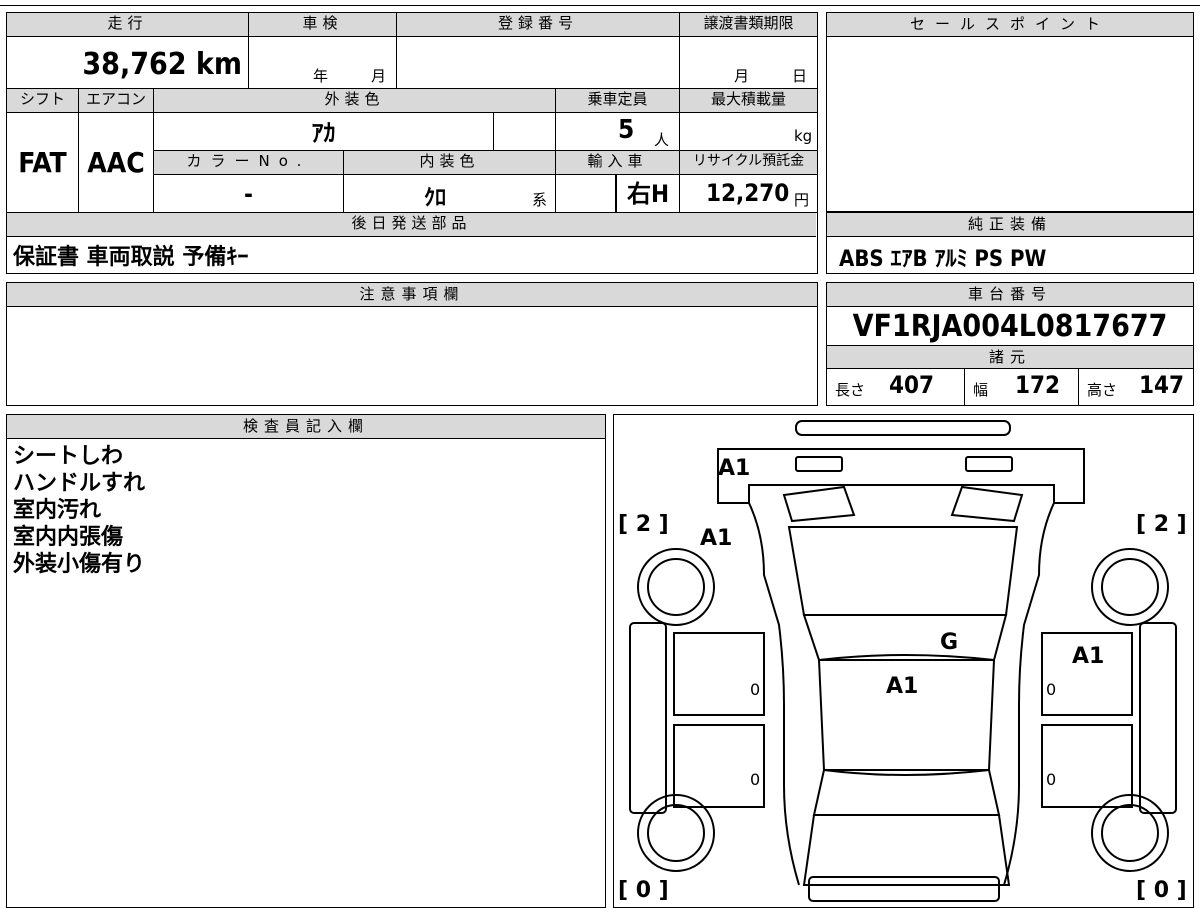 The width and height of the screenshot is (1200, 908). What do you see at coordinates (1038, 385) in the screenshot?
I see `spec-width-value: 172` at bounding box center [1038, 385].